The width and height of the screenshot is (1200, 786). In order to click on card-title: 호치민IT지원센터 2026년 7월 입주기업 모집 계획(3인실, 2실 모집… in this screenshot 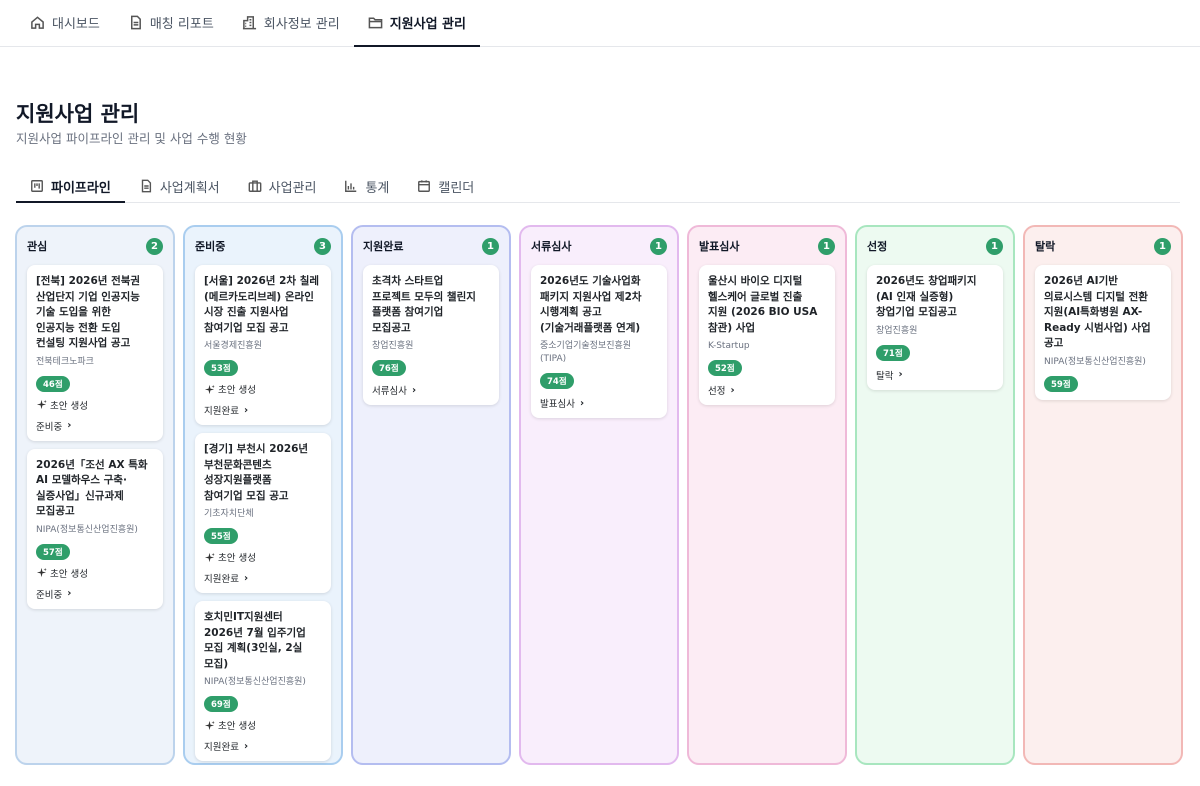, I will do `click(255, 640)`.